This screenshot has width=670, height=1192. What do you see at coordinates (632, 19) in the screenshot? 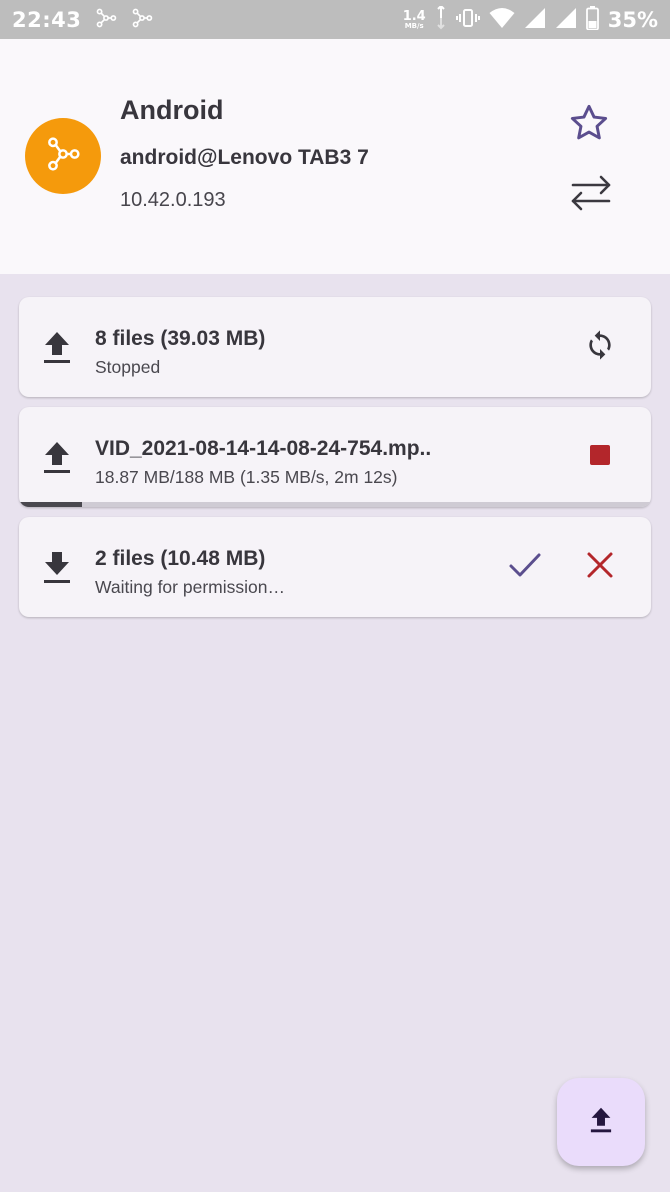
I see `battery-percent: 35%` at bounding box center [632, 19].